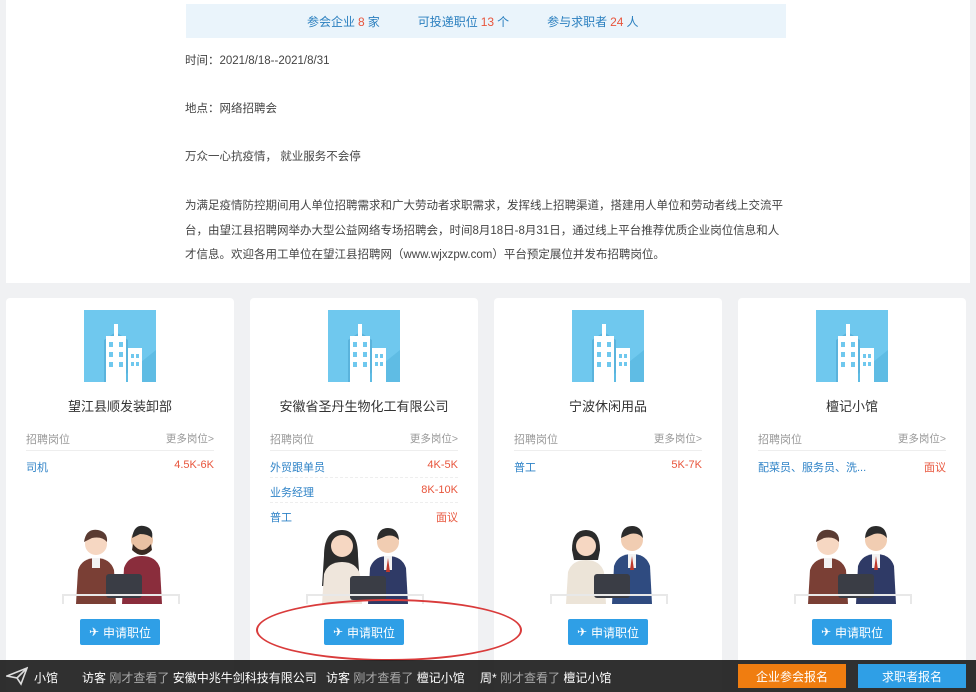 The image size is (976, 692). What do you see at coordinates (608, 495) in the screenshot?
I see `company-card: 宁波休闲用品 招聘岗位 更多岗位> 普工 5K-7K ✈ 申请职位` at bounding box center [608, 495].